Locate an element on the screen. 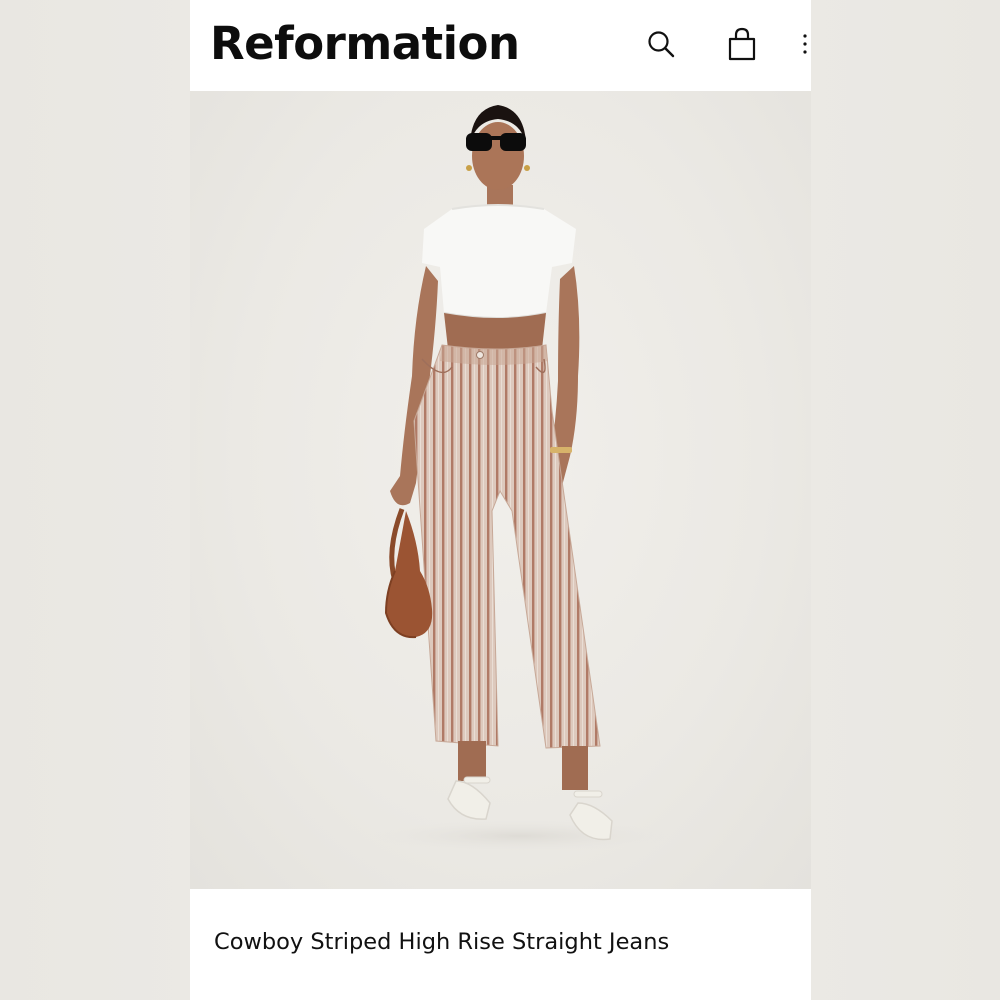 The width and height of the screenshot is (1000, 1000). site-header: Reformation is located at coordinates (500, 45).